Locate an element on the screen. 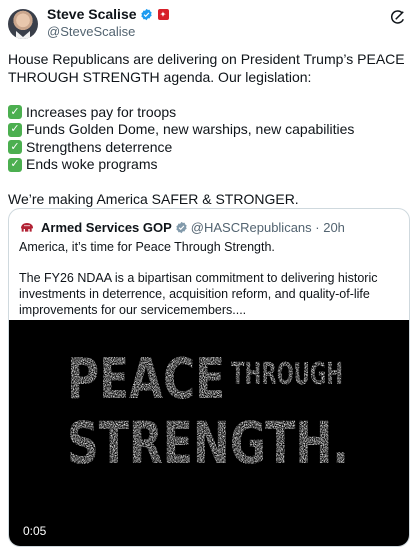 The height and width of the screenshot is (550, 417). list-item: ✓ Strengthens deterrence is located at coordinates (208, 148).